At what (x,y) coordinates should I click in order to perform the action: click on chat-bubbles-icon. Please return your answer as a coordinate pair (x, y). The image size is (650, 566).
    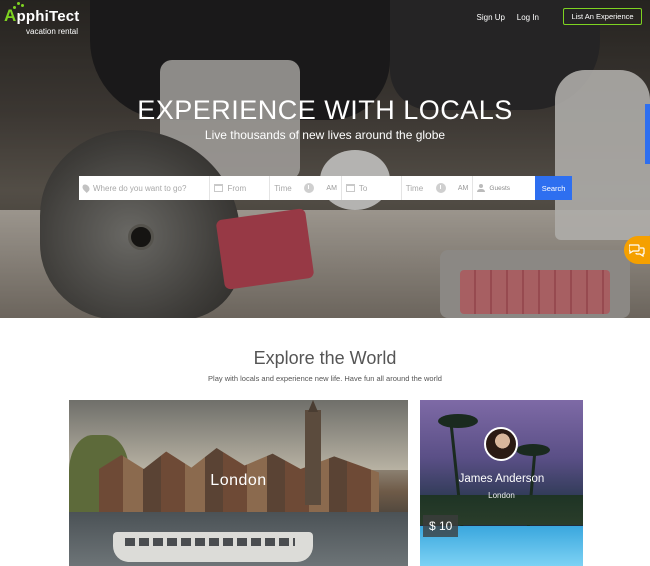
    Looking at the image, I should click on (637, 250).